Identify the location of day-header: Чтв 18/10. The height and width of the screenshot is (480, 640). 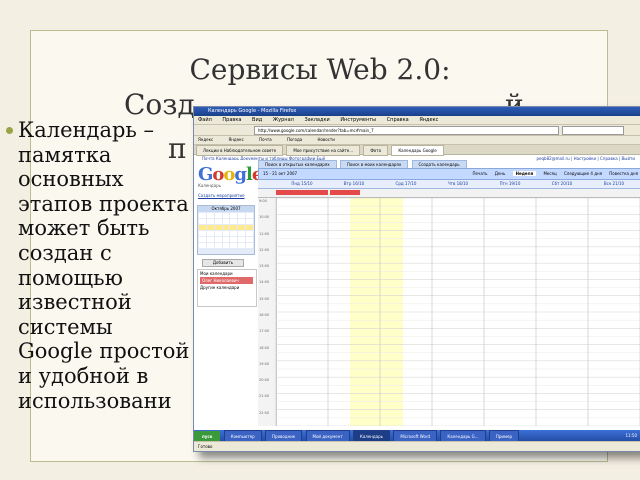
(458, 184).